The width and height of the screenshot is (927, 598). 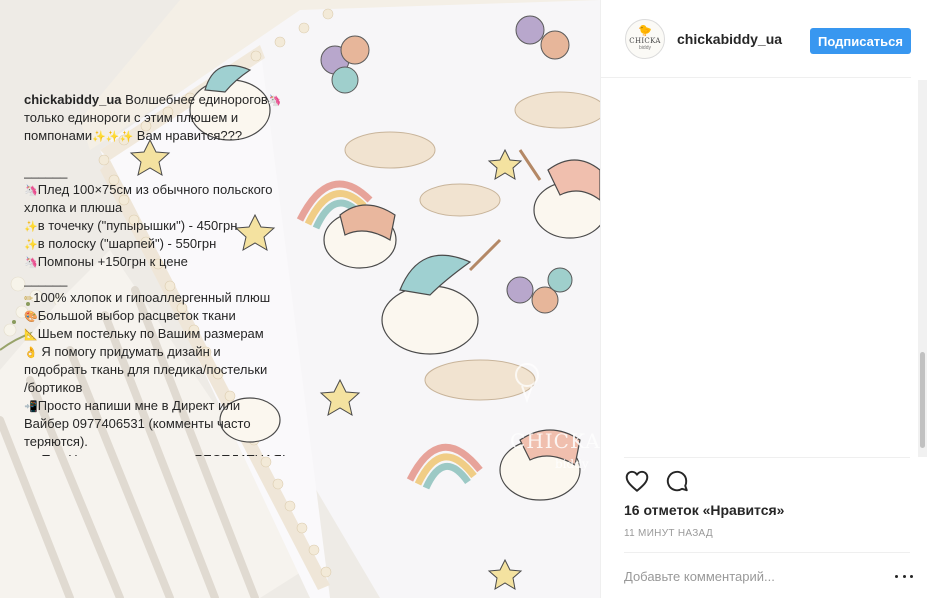 What do you see at coordinates (645, 41) in the screenshot?
I see `avatar-brand: CHICKA` at bounding box center [645, 41].